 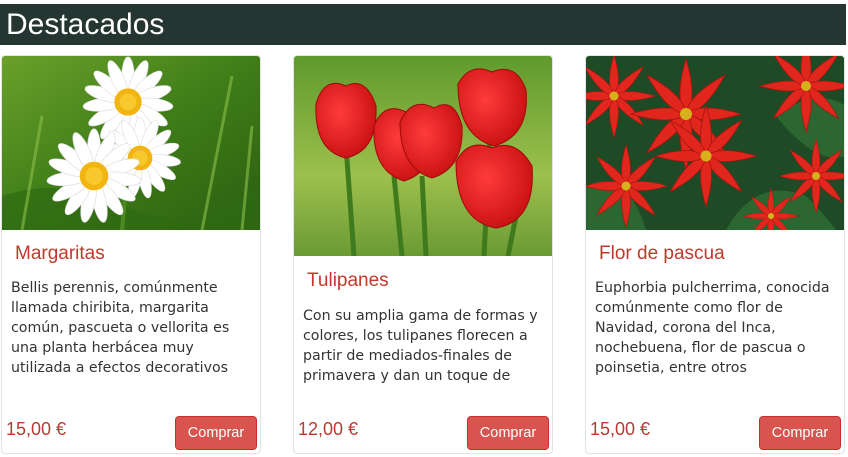 I want to click on product-title: Flor de pascua, so click(x=662, y=254).